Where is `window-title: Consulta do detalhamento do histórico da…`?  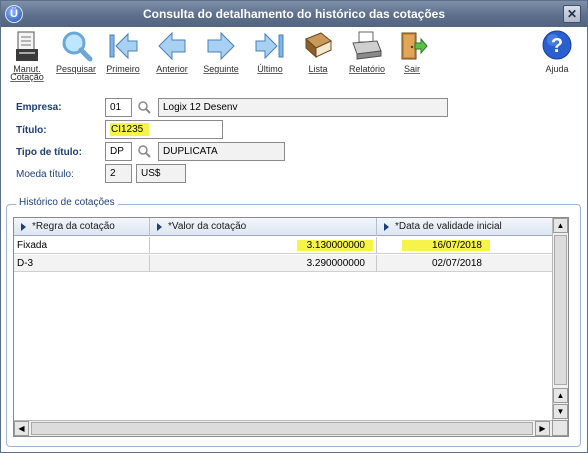
window-title: Consulta do detalhamento do histórico da… is located at coordinates (294, 14).